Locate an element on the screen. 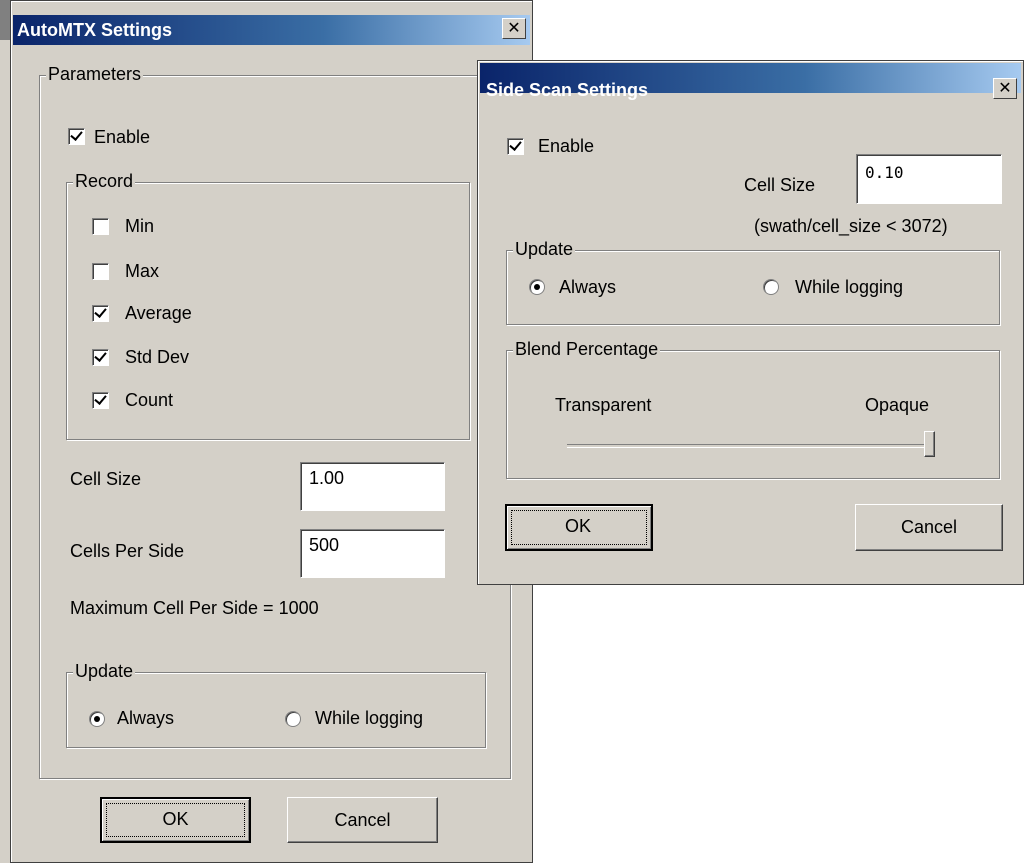 The height and width of the screenshot is (863, 1024). side-scan-cell-size-label: Cell Size is located at coordinates (780, 185).